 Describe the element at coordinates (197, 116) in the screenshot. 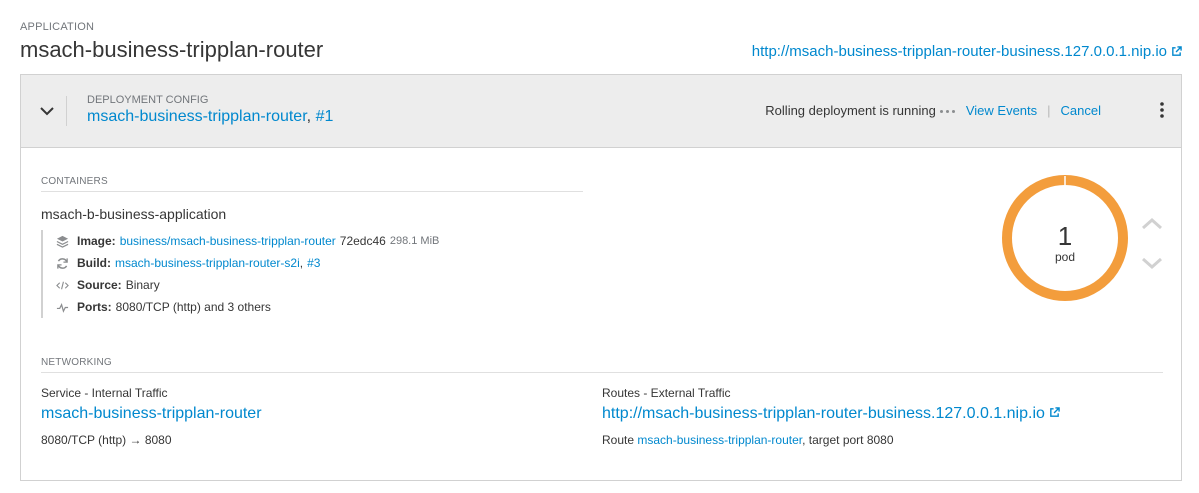

I see `deployment-name-link: msach-business-tripplan-router` at that location.